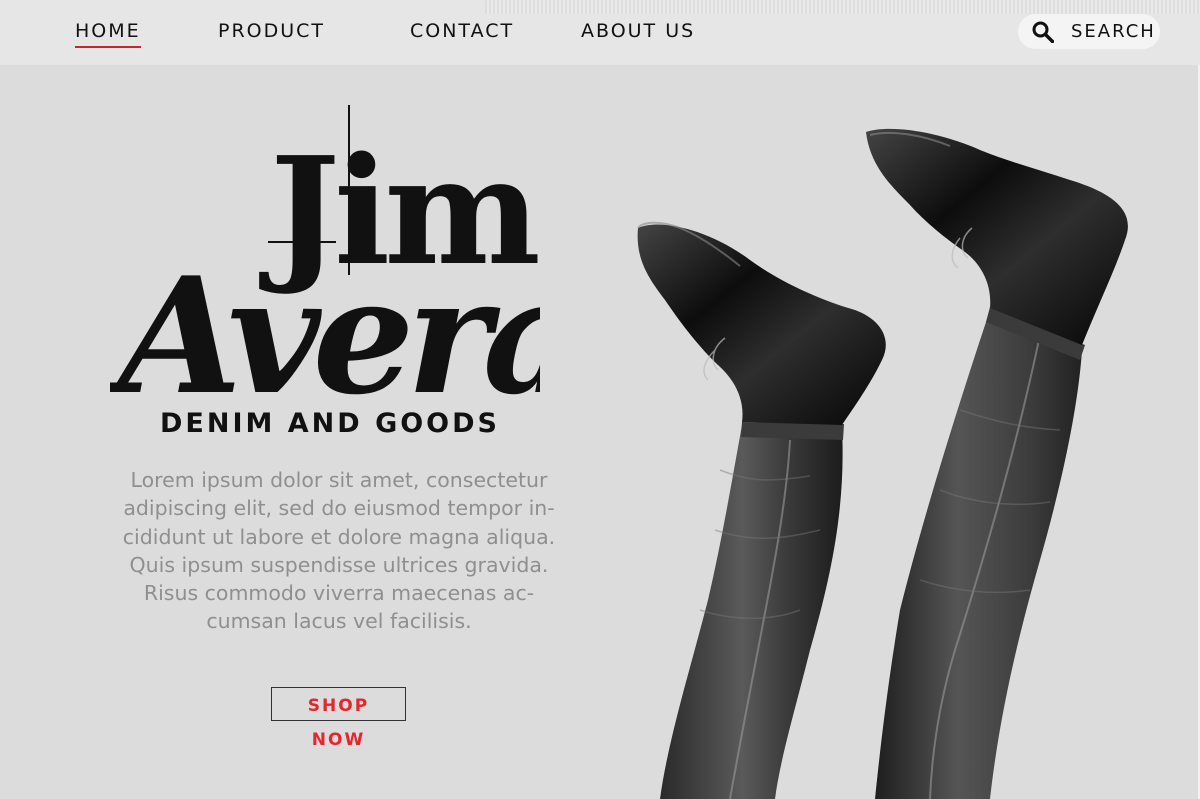 This screenshot has height=799, width=1200. What do you see at coordinates (761, 324) in the screenshot?
I see `left-boot` at bounding box center [761, 324].